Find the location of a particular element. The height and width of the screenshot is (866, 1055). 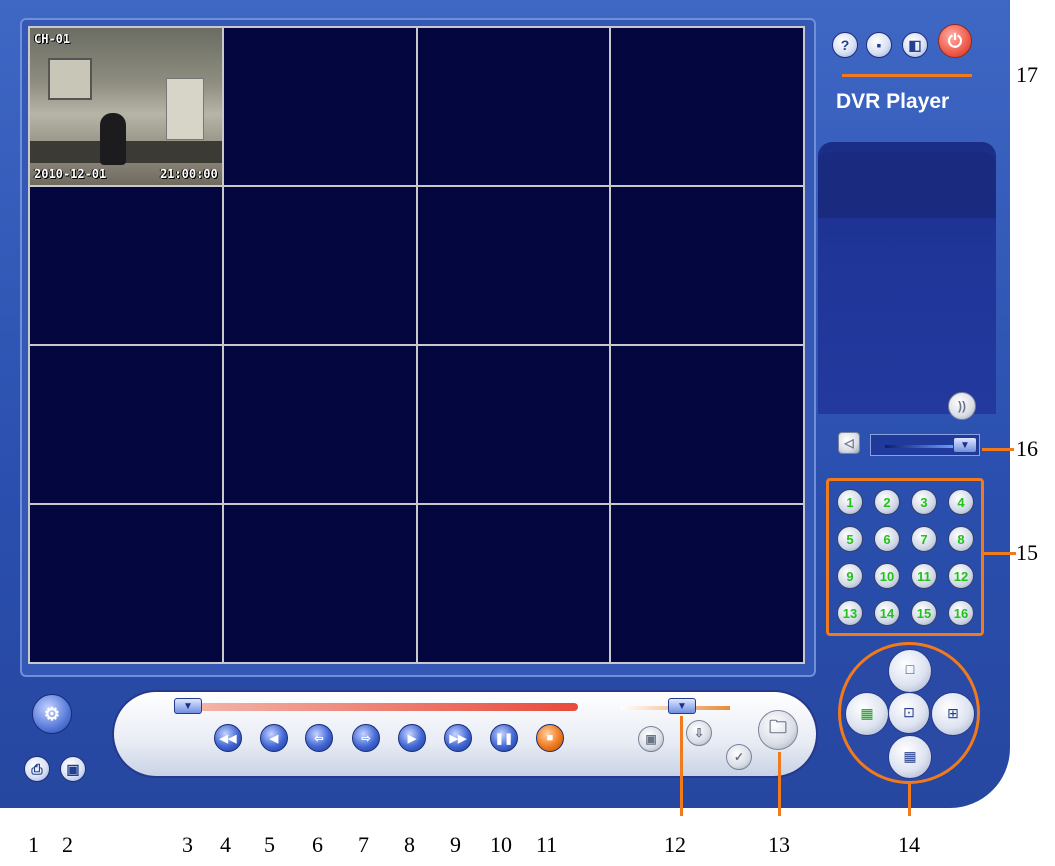

step-back-icon: ⇦ is located at coordinates (319, 738).